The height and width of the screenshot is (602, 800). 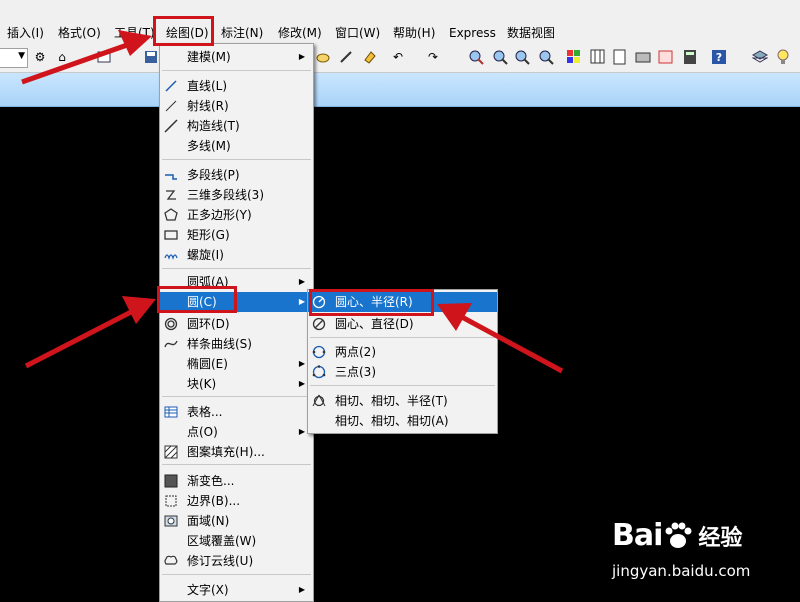 What do you see at coordinates (197, 299) in the screenshot?
I see `annotation-box-circle-item` at bounding box center [197, 299].